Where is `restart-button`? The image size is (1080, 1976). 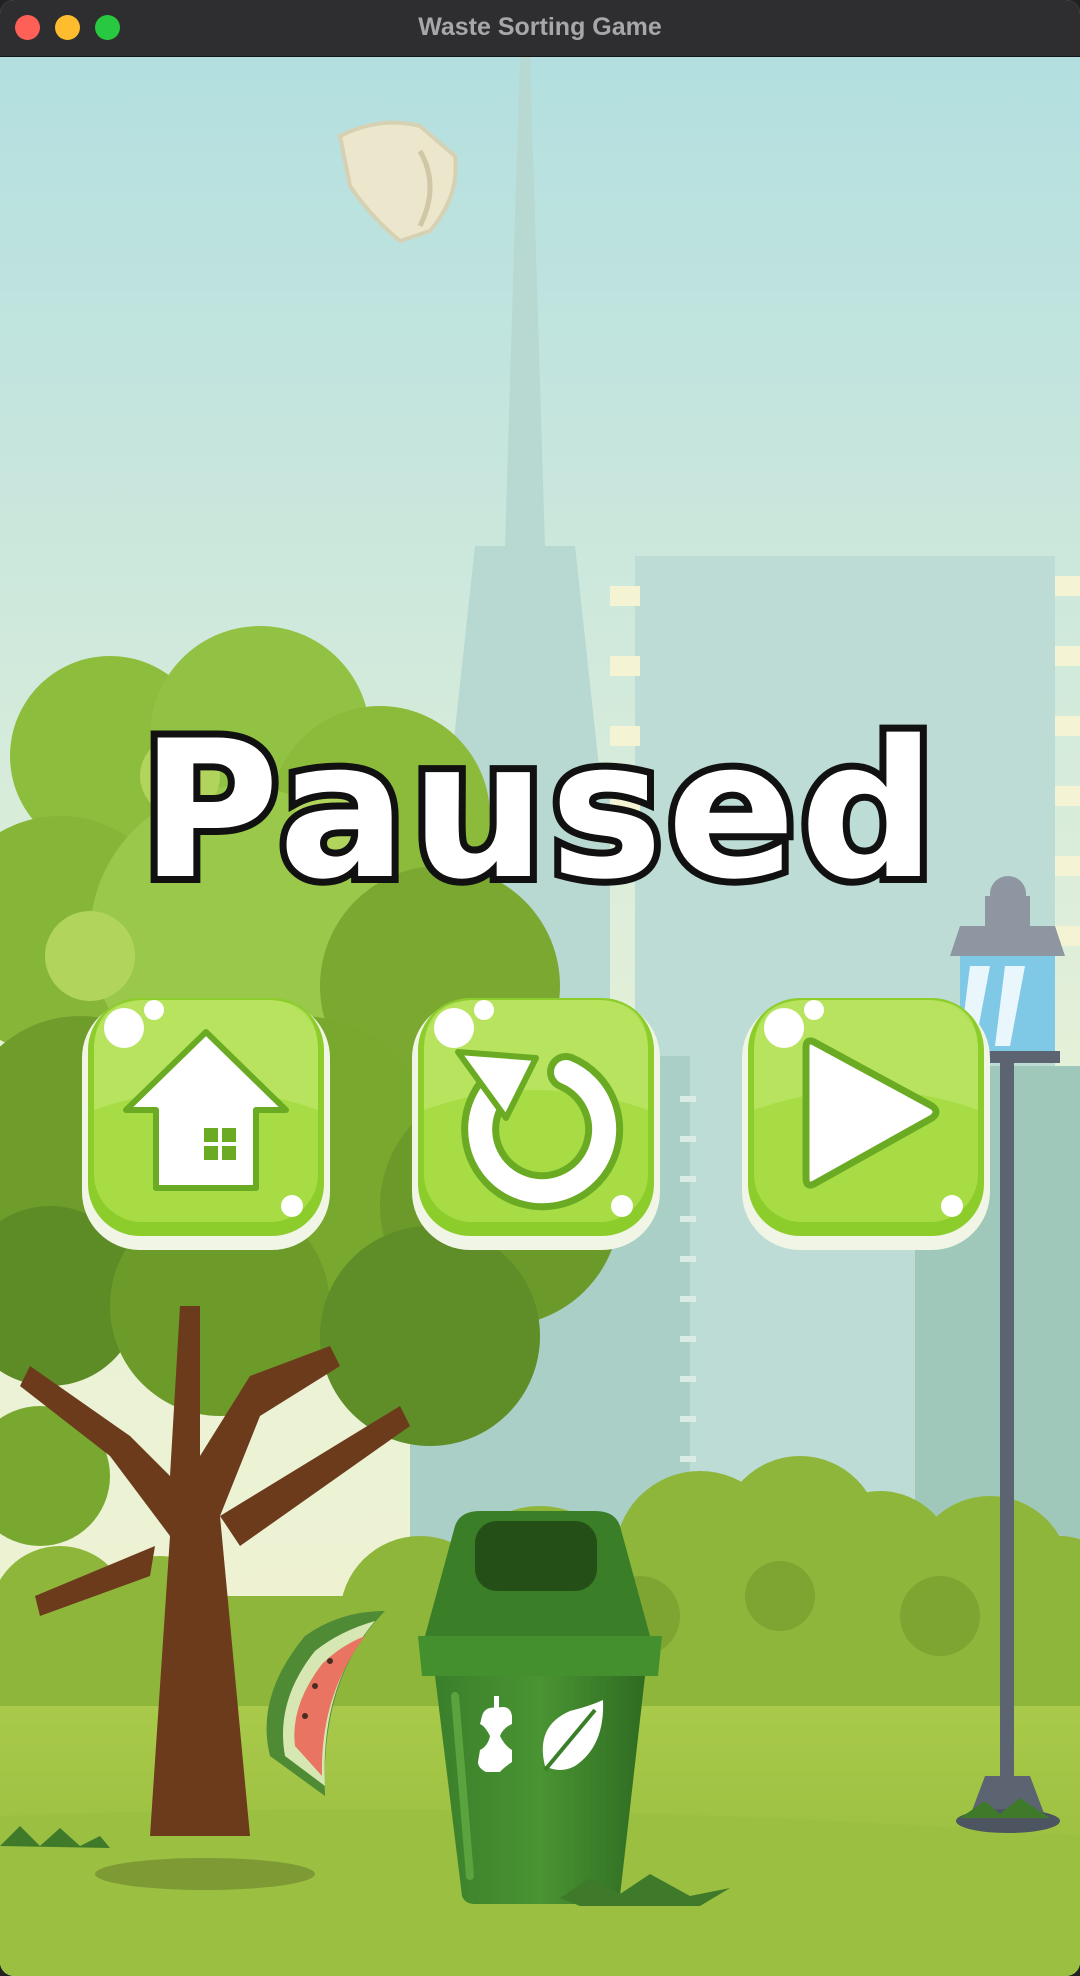 restart-button is located at coordinates (536, 1124).